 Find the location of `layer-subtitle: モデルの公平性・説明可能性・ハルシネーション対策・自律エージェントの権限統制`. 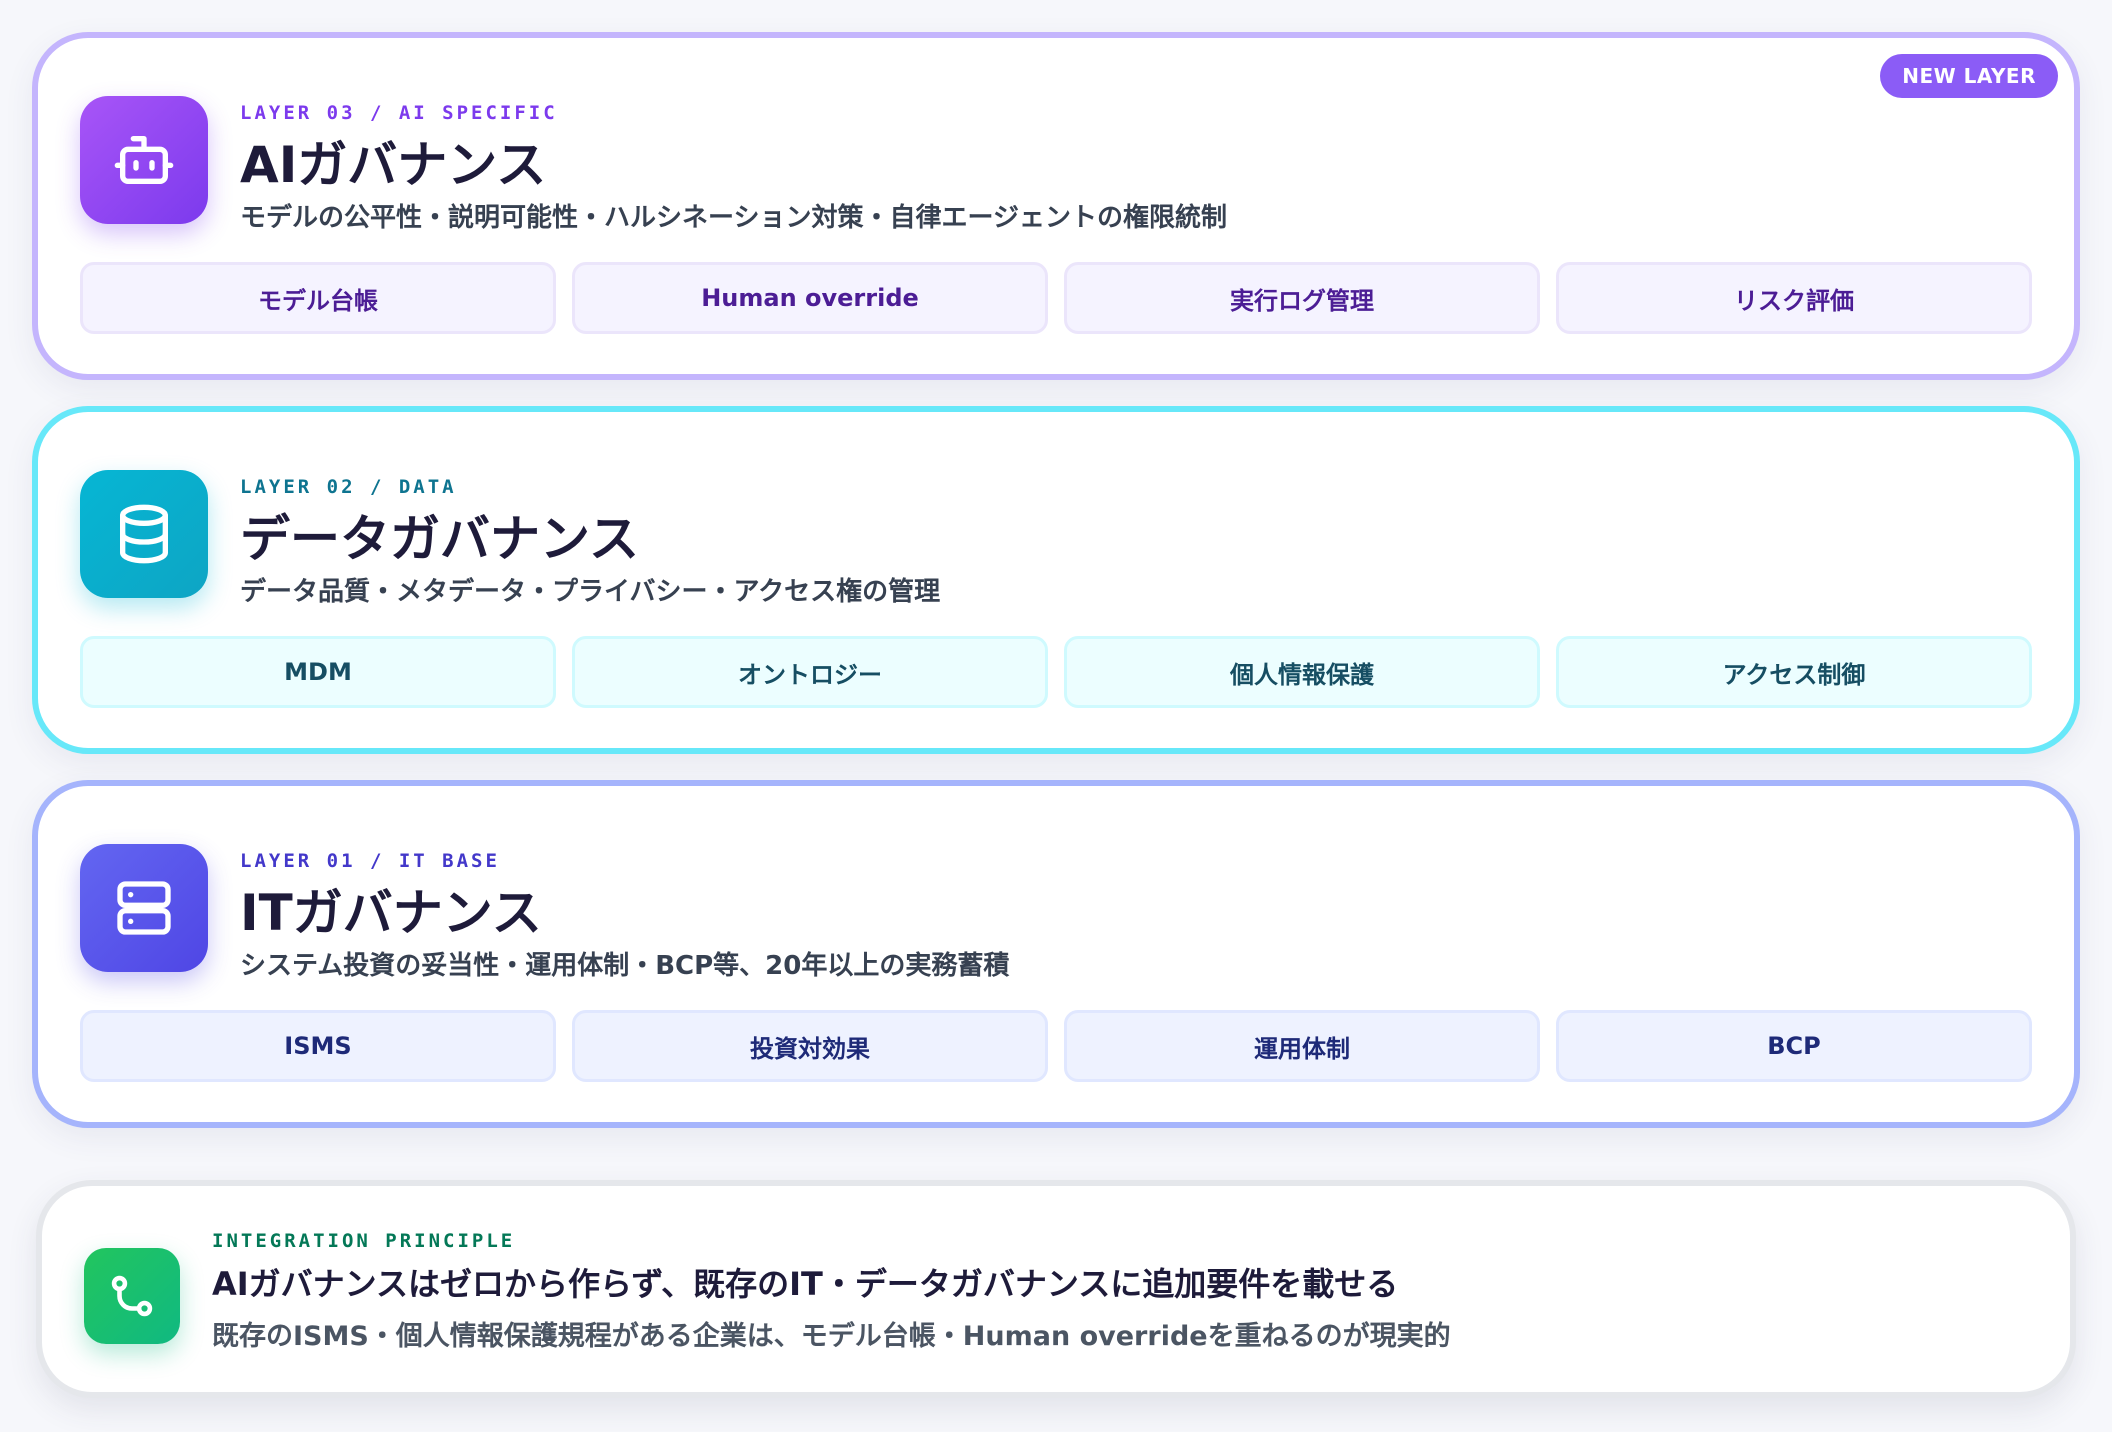

layer-subtitle: モデルの公平性・説明可能性・ハルシネーション対策・自律エージェントの権限統制 is located at coordinates (733, 218).